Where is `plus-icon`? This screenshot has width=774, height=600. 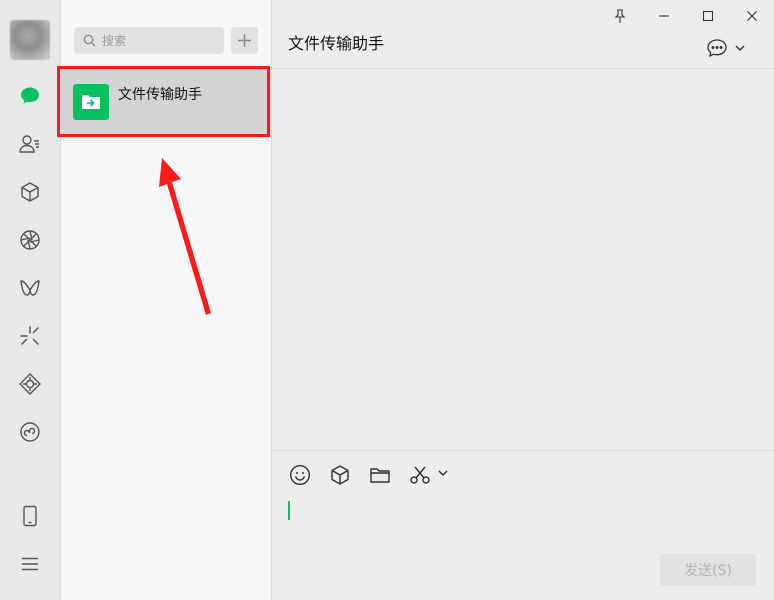 plus-icon is located at coordinates (244, 40).